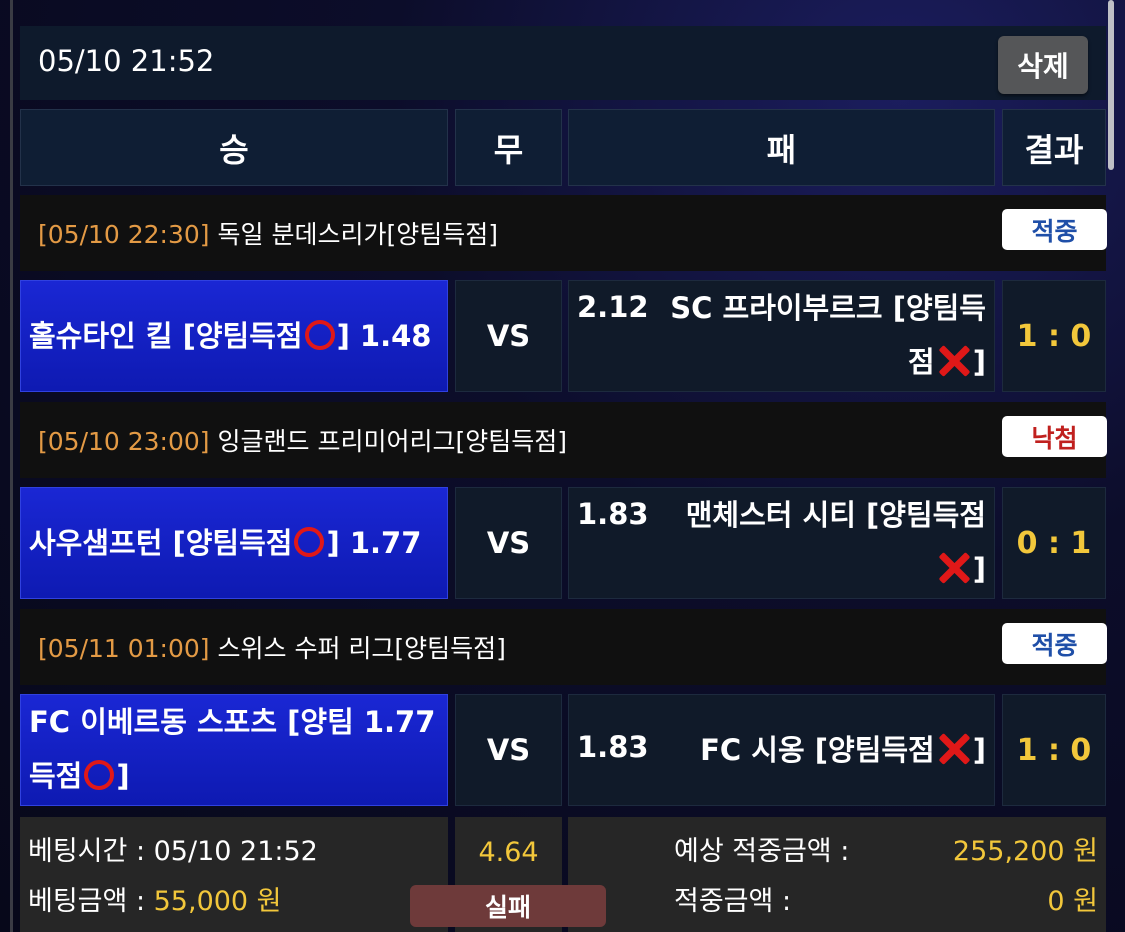  Describe the element at coordinates (234, 147) in the screenshot. I see `column-header-win: 승` at that location.